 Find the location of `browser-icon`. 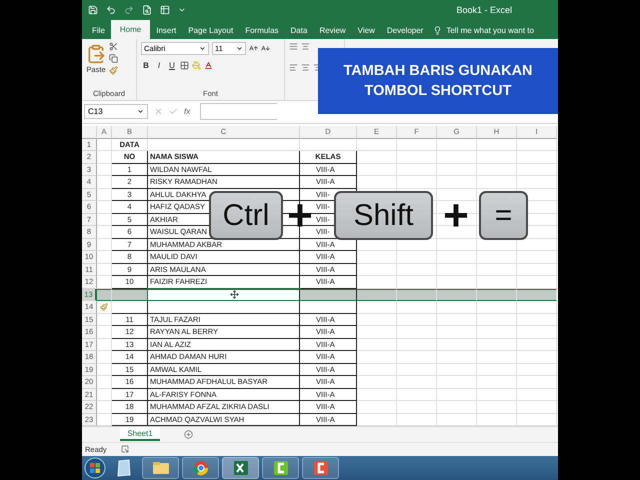

browser-icon is located at coordinates (200, 468).